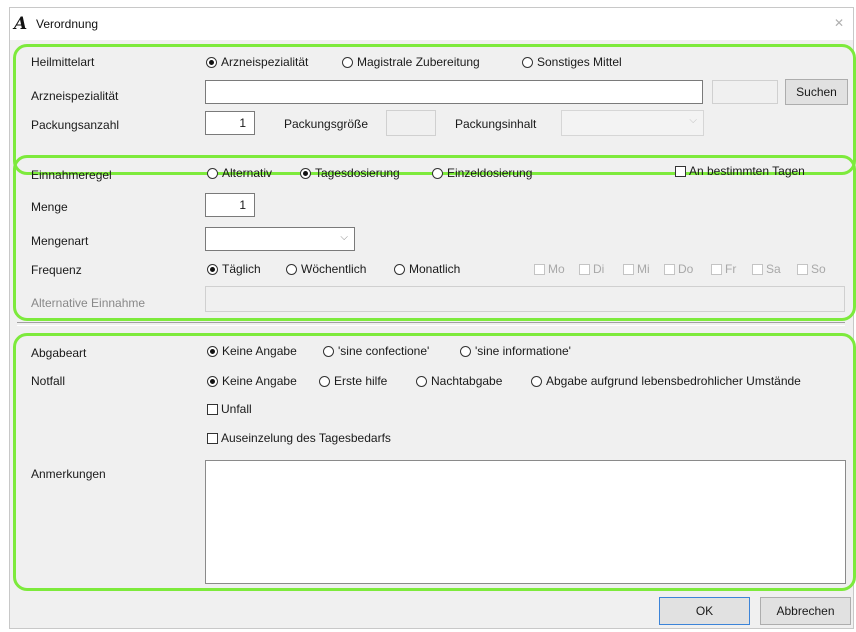 This screenshot has height=632, width=856. What do you see at coordinates (230, 205) in the screenshot?
I see `menge-input: 1` at bounding box center [230, 205].